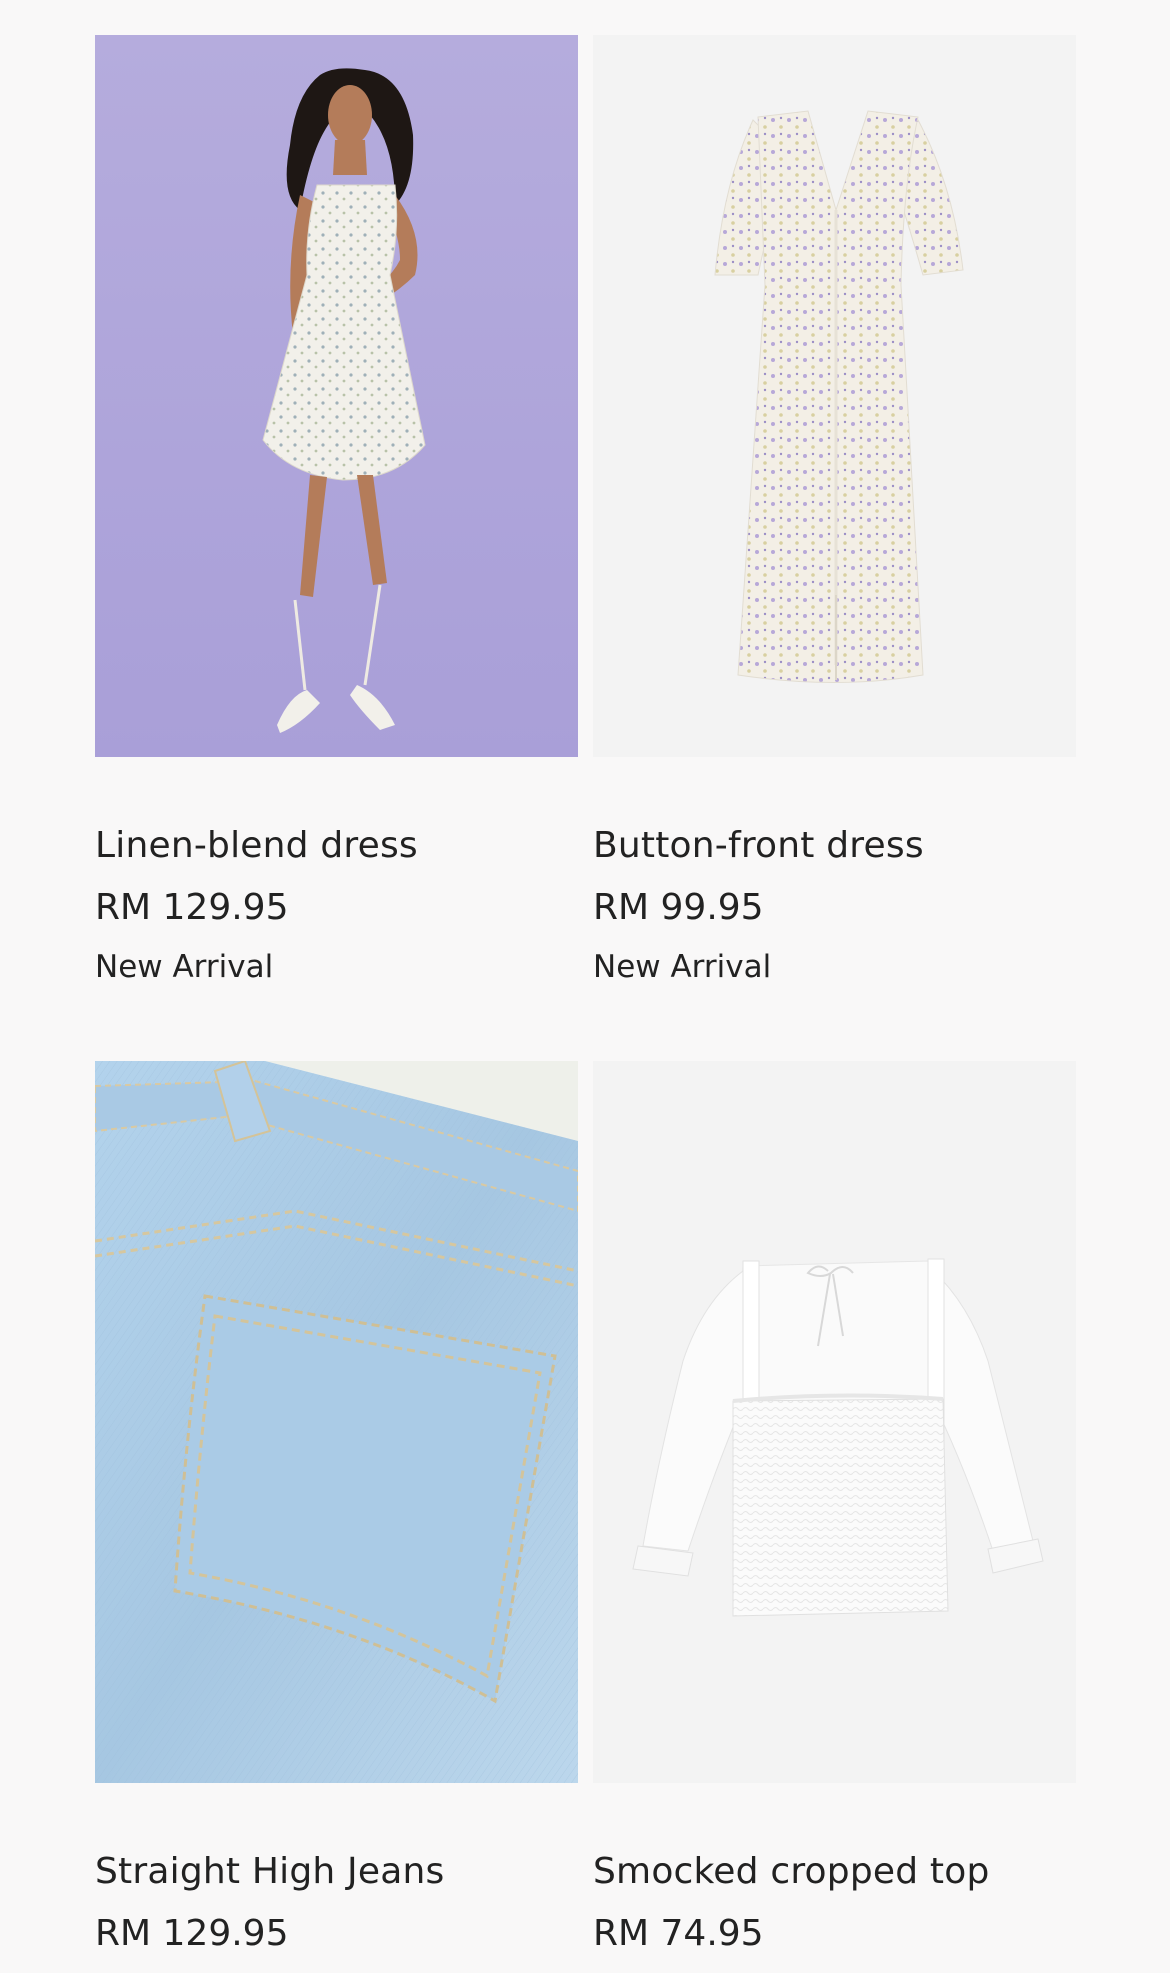 Image resolution: width=1170 pixels, height=1973 pixels. Describe the element at coordinates (834, 846) in the screenshot. I see `product-name: Button-front dress` at that location.